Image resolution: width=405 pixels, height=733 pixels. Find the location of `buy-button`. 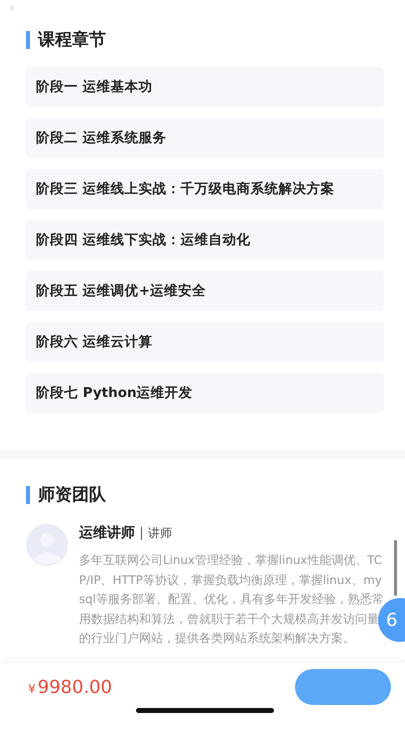

buy-button is located at coordinates (343, 687).